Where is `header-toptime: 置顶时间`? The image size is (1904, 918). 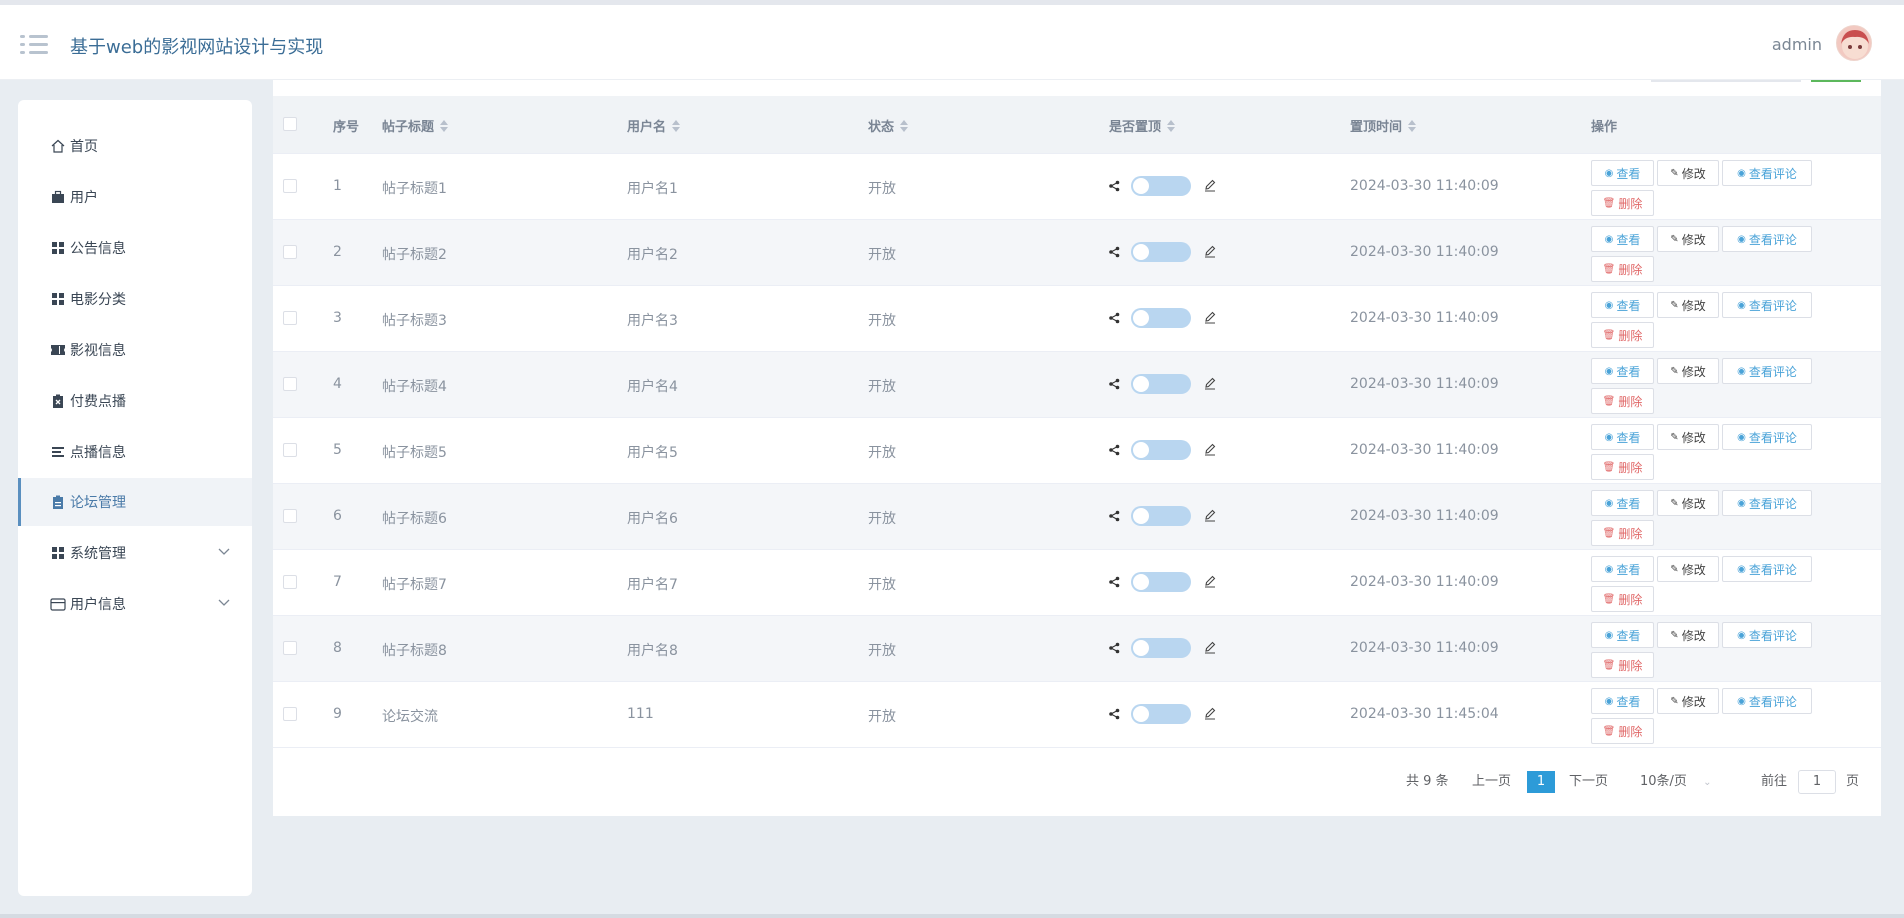 header-toptime: 置顶时间 is located at coordinates (1383, 125).